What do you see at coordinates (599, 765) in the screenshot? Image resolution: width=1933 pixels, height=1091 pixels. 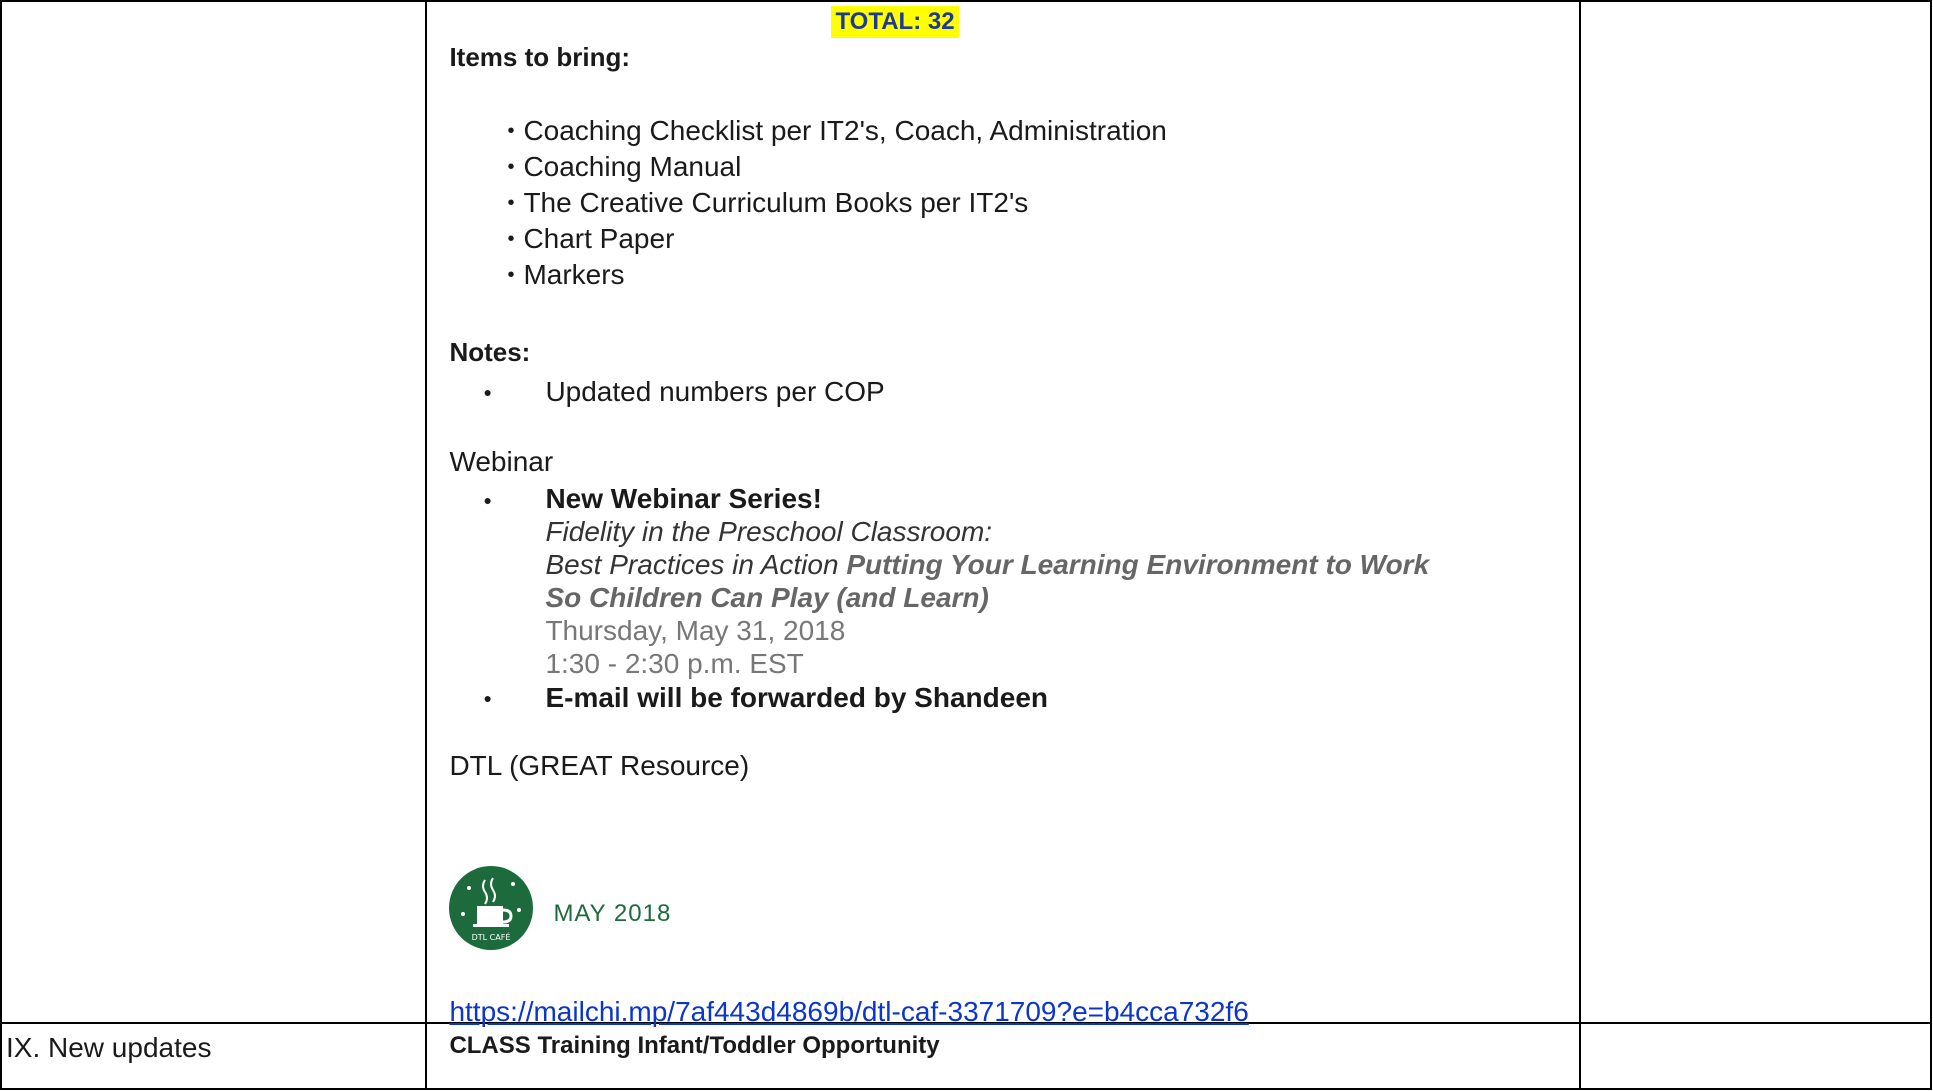 I see `dtl-title: DTL (GREAT Resource)` at bounding box center [599, 765].